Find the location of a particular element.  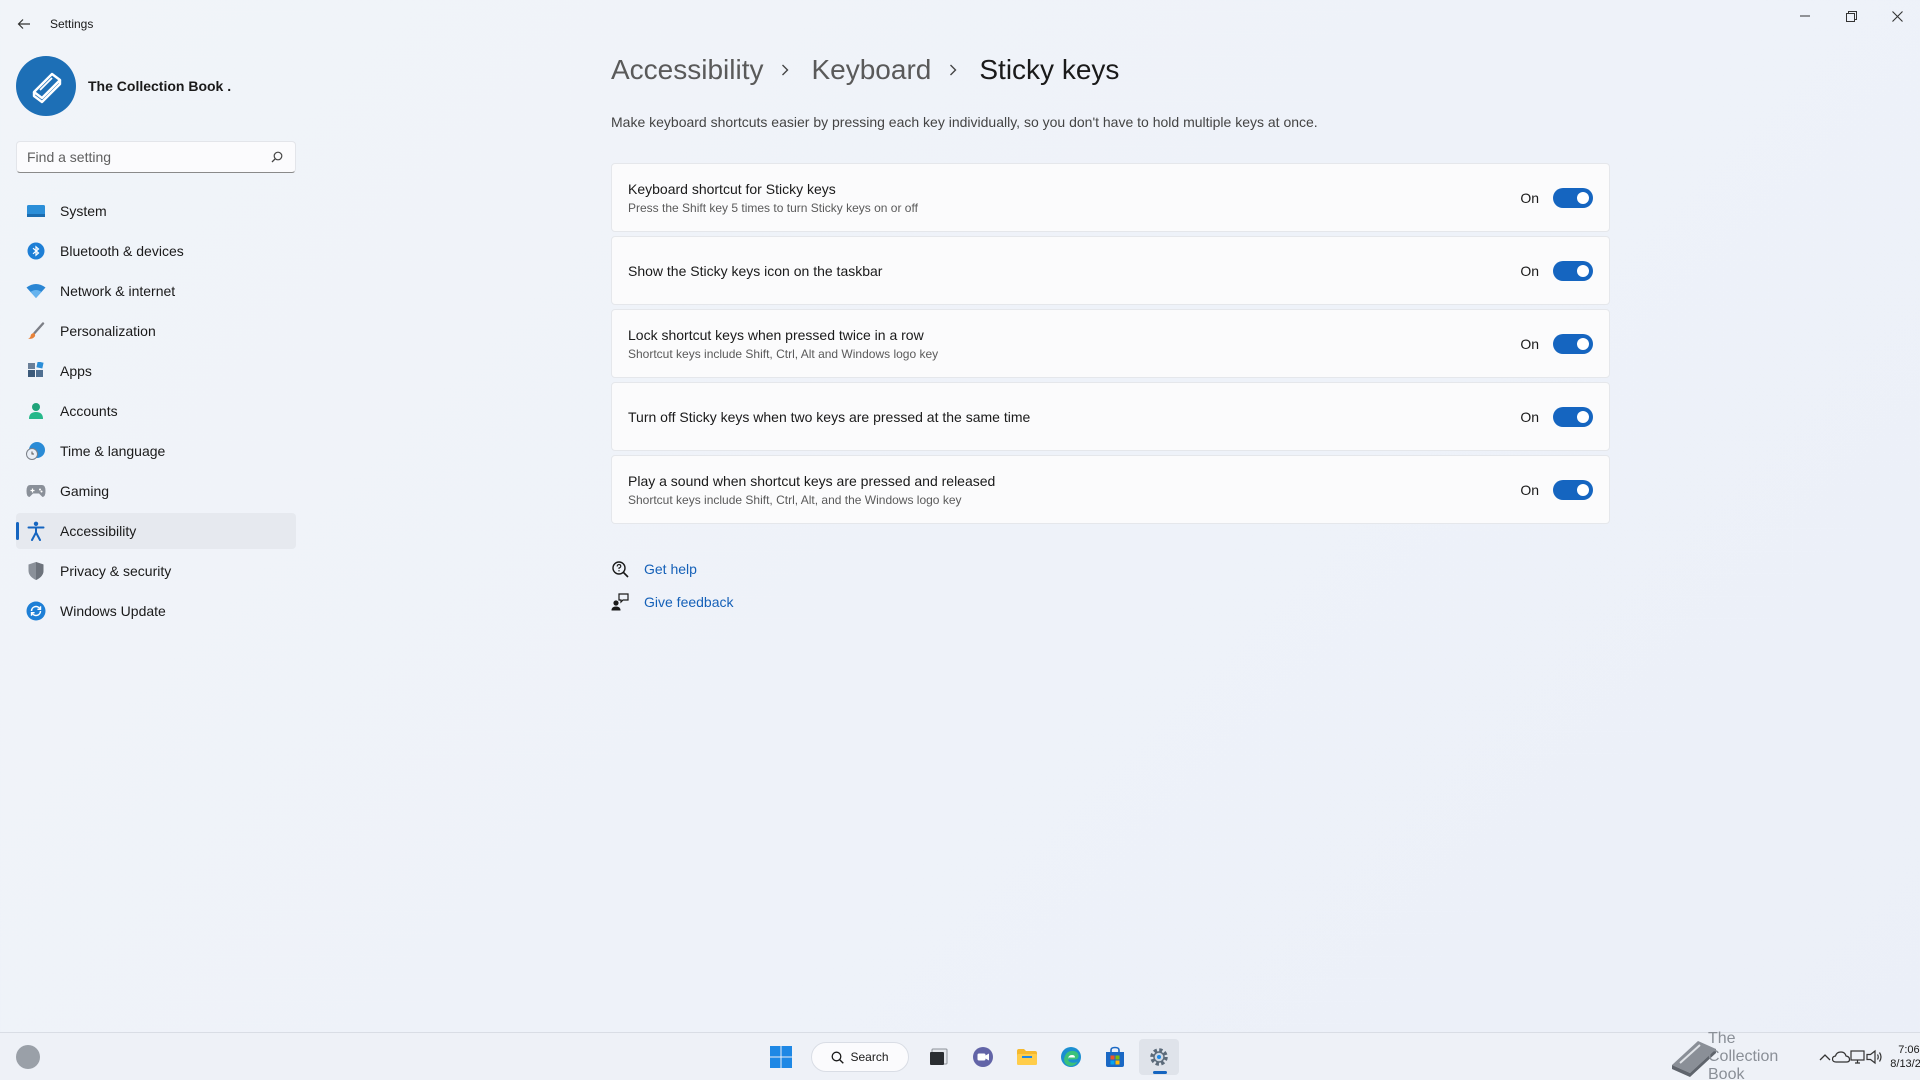

accessibility-icon is located at coordinates (36, 531).